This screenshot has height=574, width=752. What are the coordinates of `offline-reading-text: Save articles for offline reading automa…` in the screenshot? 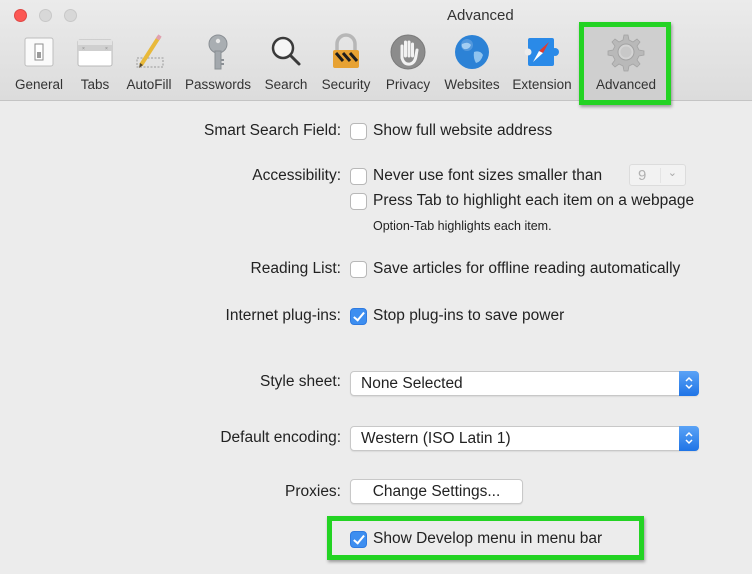 It's located at (527, 268).